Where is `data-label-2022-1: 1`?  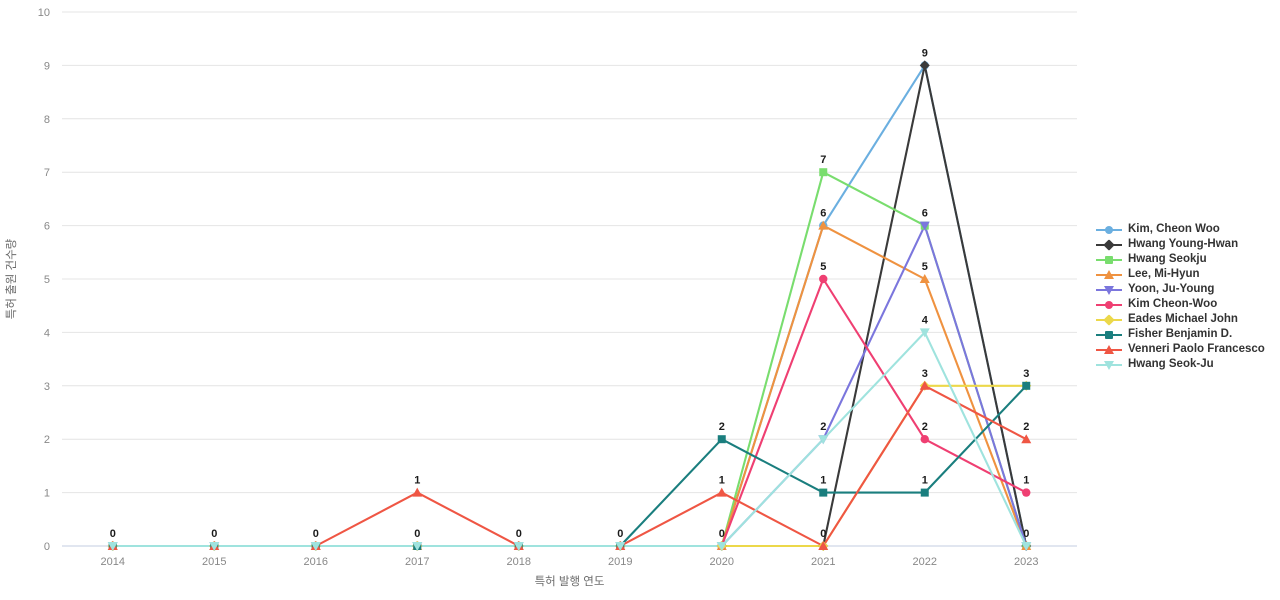 data-label-2022-1: 1 is located at coordinates (925, 481).